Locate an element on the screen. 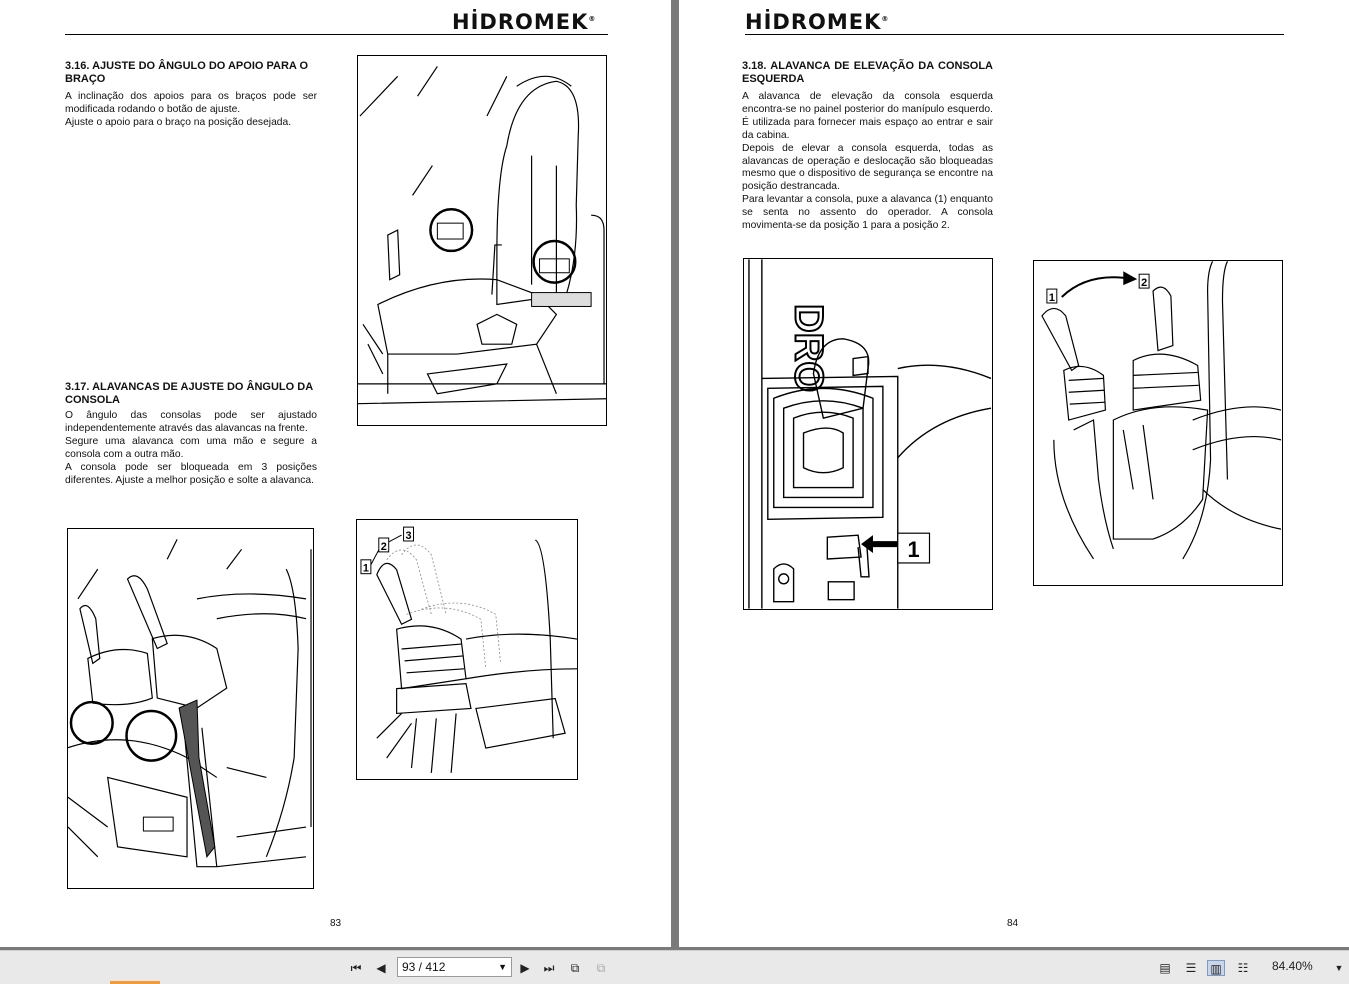 This screenshot has height=984, width=1349. console-positions-drawing: 1 2 3 is located at coordinates (468, 649).